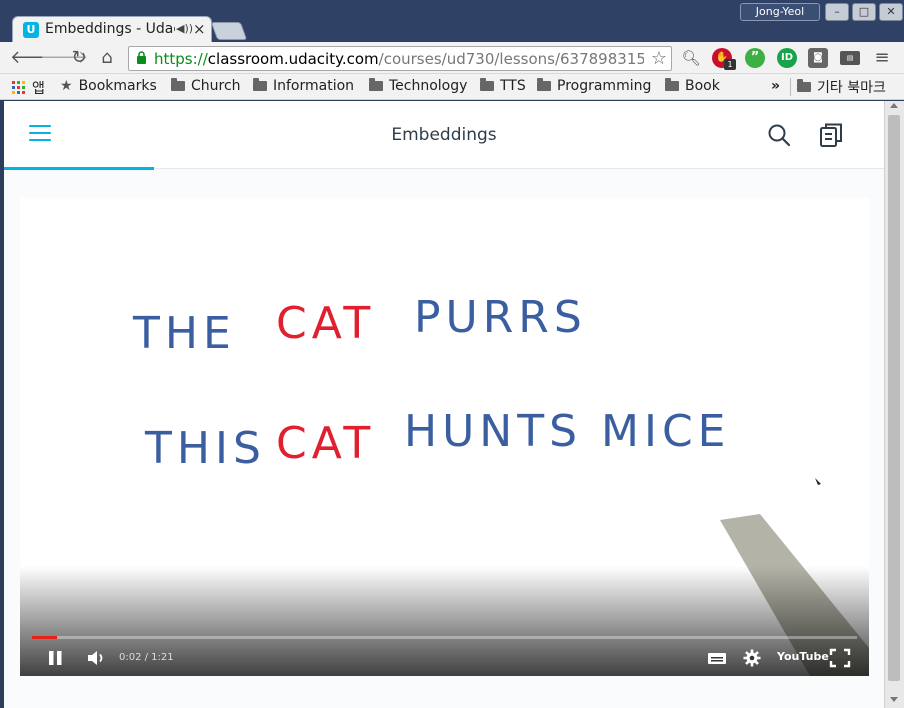 The height and width of the screenshot is (708, 904). I want to click on youtube-label: YouTube, so click(803, 656).